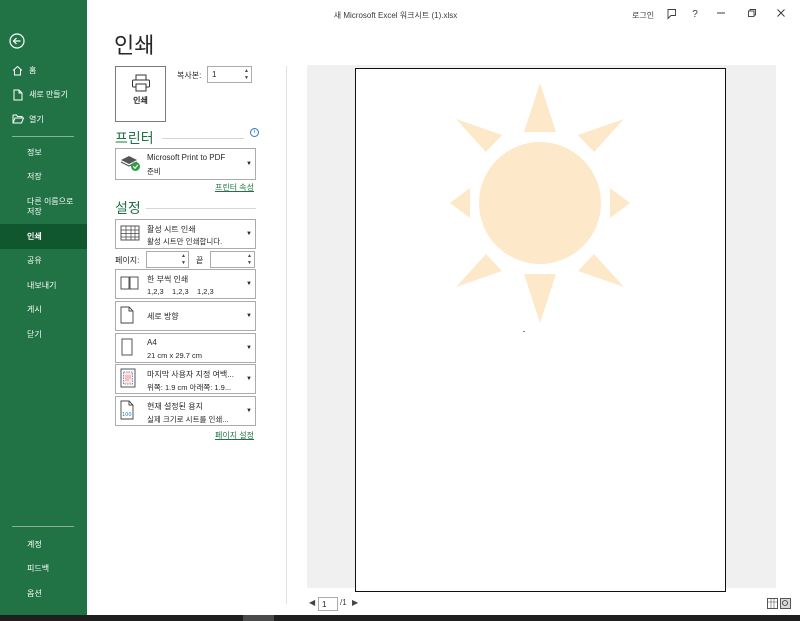  I want to click on printer-properties-link: 프린터 속성, so click(234, 187).